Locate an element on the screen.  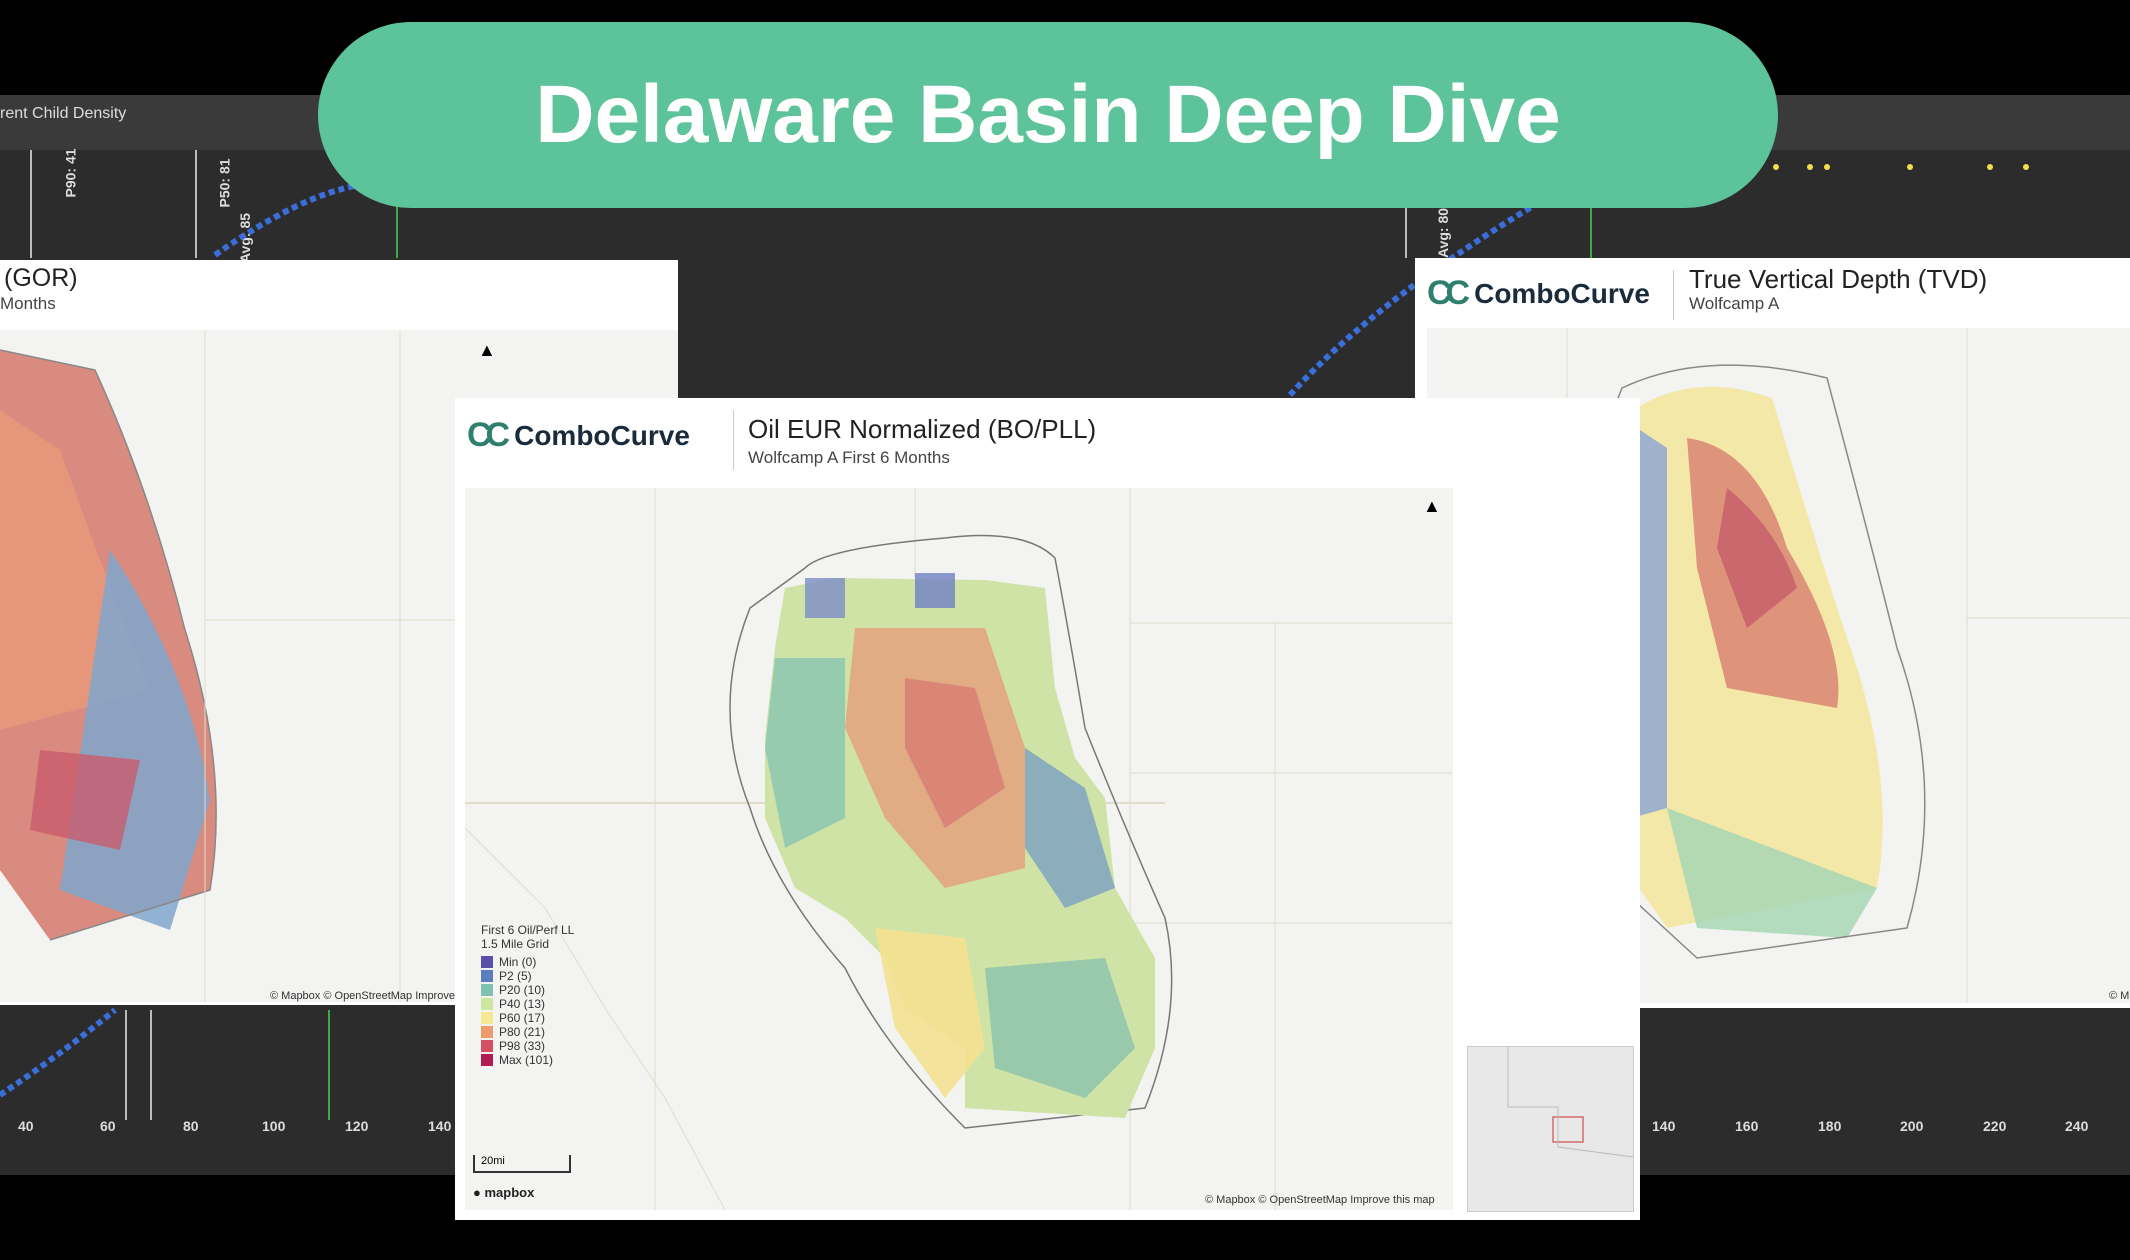
panel-subtitle: Wolfcamp A First 6 Months is located at coordinates (849, 457).